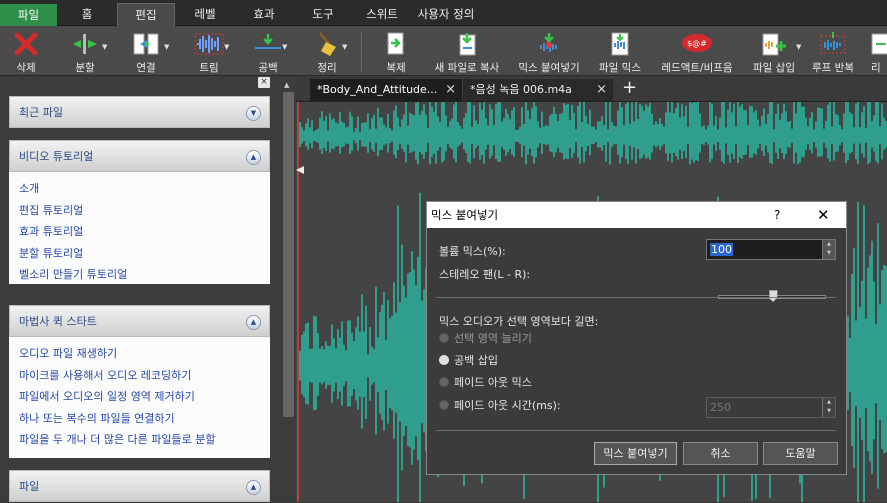  What do you see at coordinates (139, 275) in the screenshot?
I see `link-ringtone-tutorial: 벨소리 만들기 튜토리얼` at bounding box center [139, 275].